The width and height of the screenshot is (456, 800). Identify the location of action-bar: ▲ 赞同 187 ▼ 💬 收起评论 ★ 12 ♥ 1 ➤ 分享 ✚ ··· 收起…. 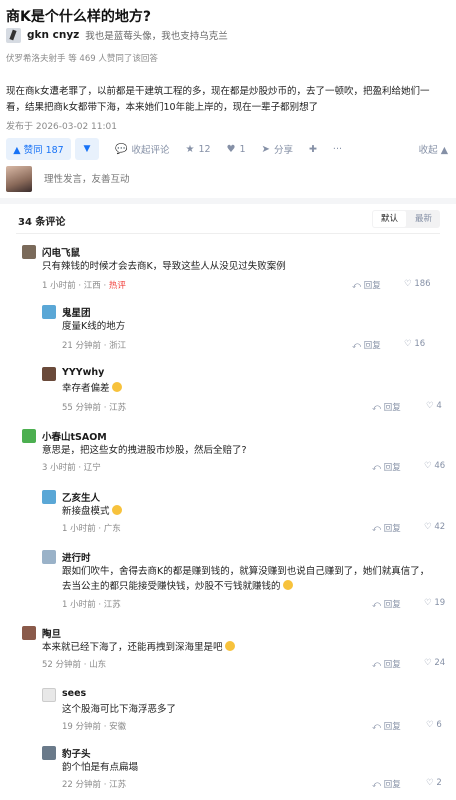
(228, 149).